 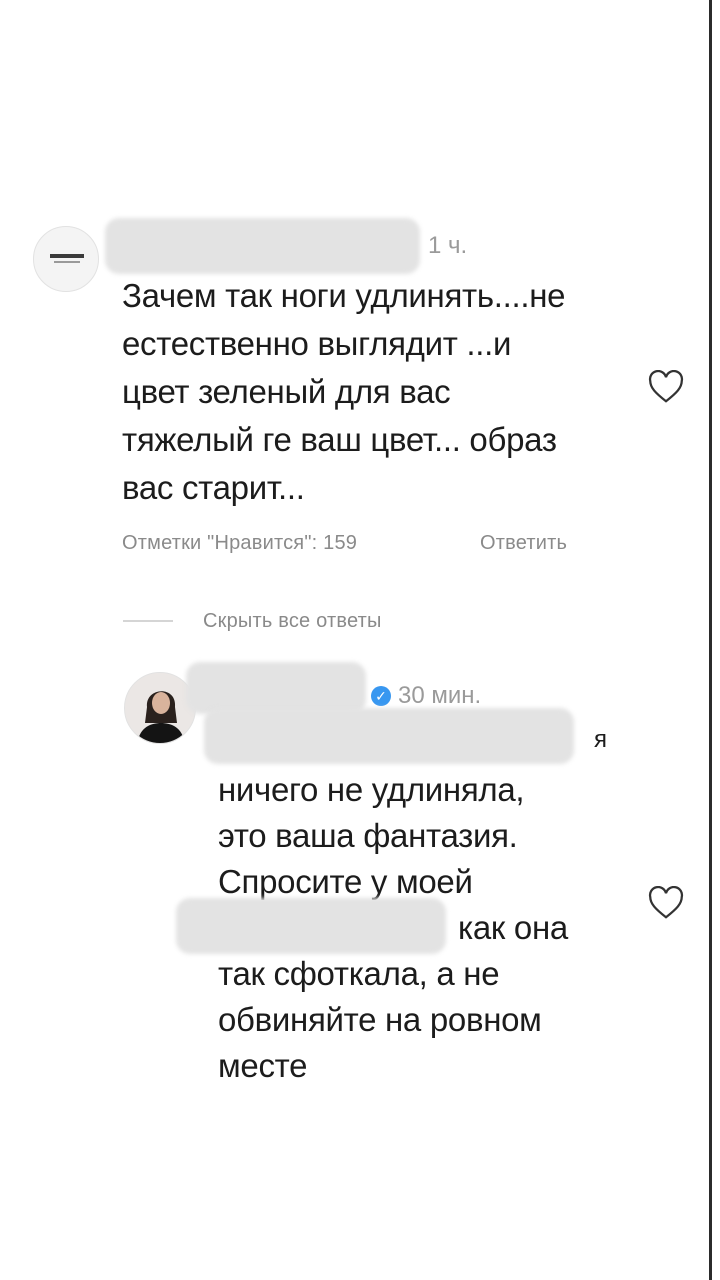 I want to click on verified-badge-icon: ✓, so click(x=381, y=696).